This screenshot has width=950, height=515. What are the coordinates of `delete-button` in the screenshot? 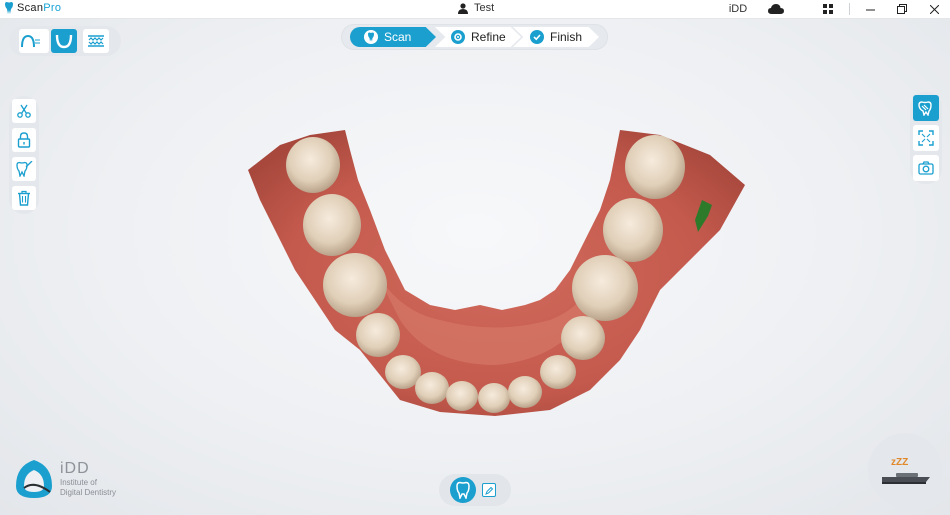 It's located at (24, 198).